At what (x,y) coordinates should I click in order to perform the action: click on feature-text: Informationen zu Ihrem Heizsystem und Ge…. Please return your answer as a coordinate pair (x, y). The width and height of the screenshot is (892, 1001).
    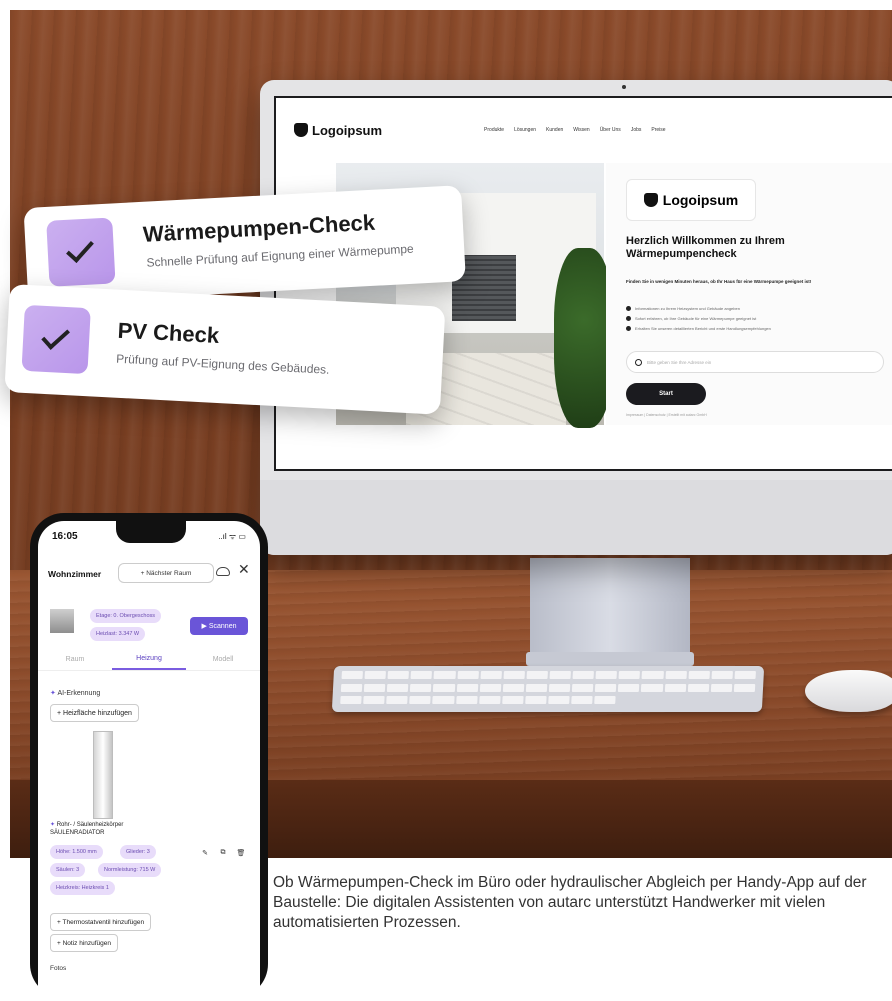
    Looking at the image, I should click on (687, 308).